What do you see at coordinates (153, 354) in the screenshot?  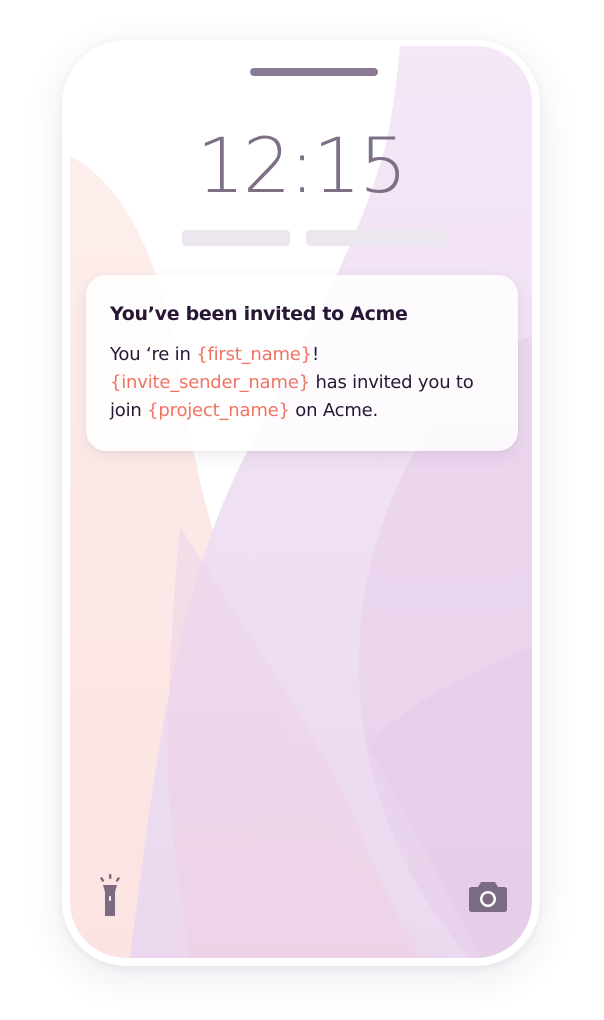 I see `body-text: You ‘re in` at bounding box center [153, 354].